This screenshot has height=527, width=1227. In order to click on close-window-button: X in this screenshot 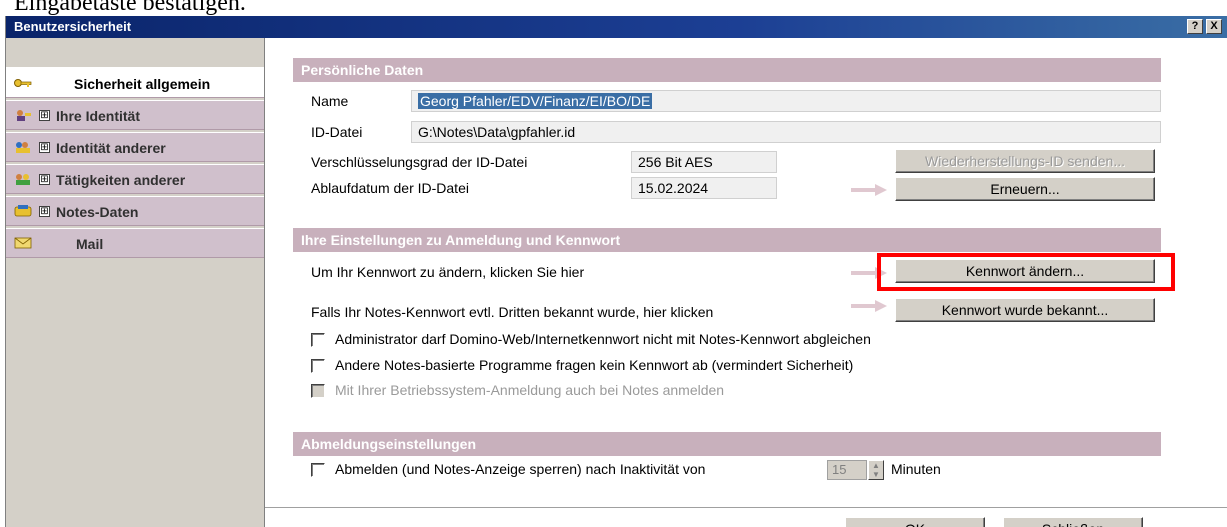, I will do `click(1214, 26)`.